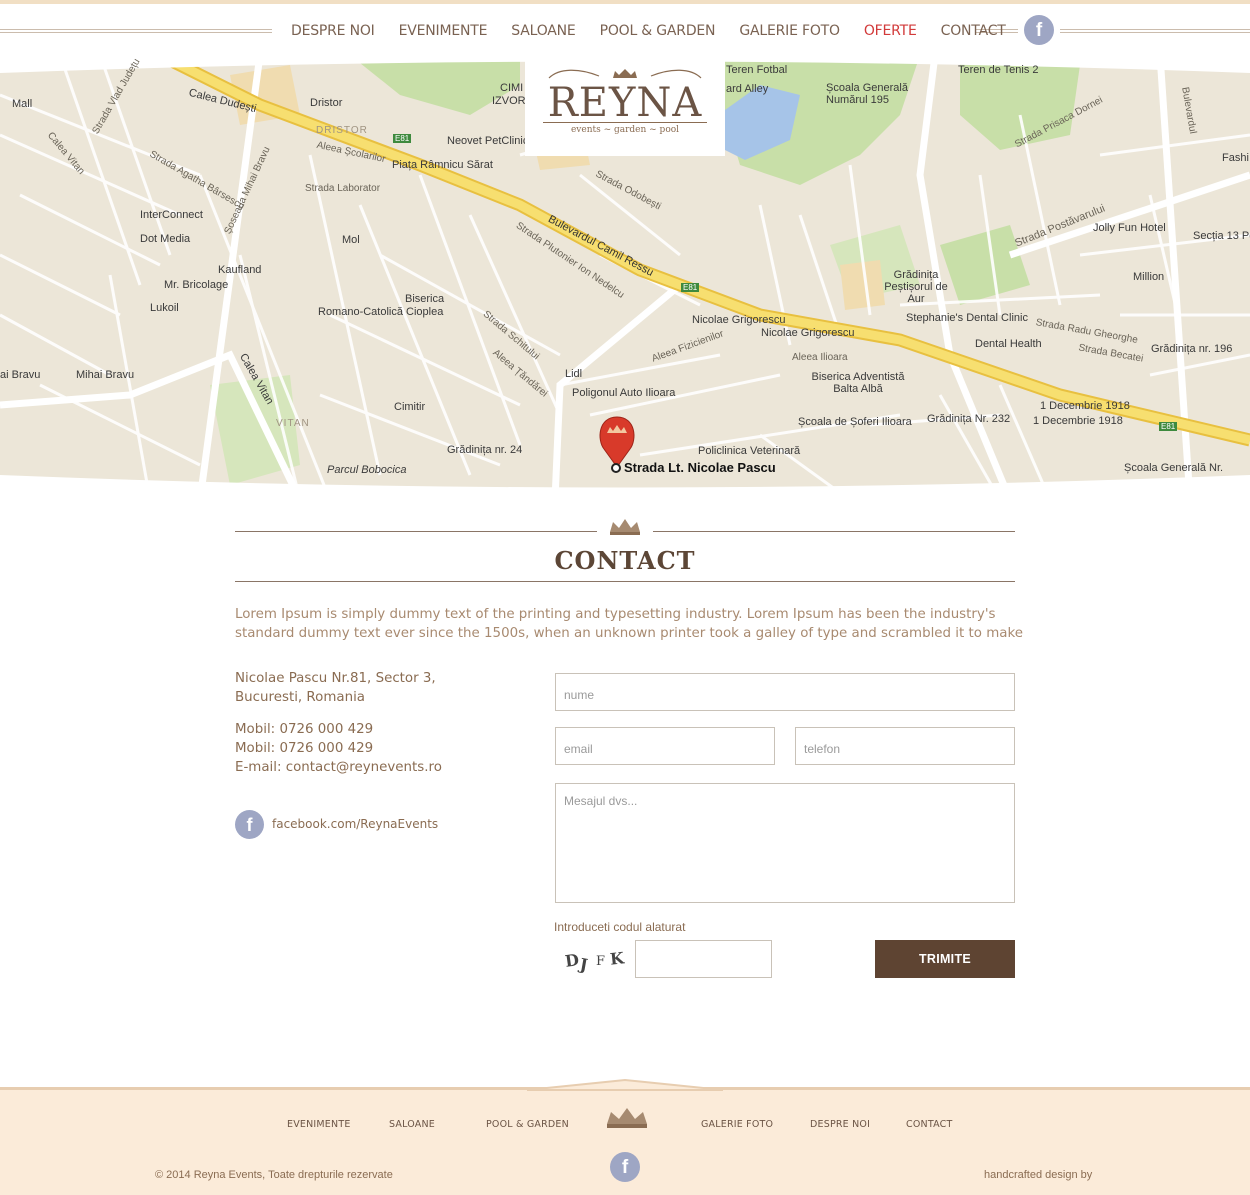 This screenshot has width=1250, height=1195. What do you see at coordinates (342, 130) in the screenshot?
I see `map-label: DRISTOR` at bounding box center [342, 130].